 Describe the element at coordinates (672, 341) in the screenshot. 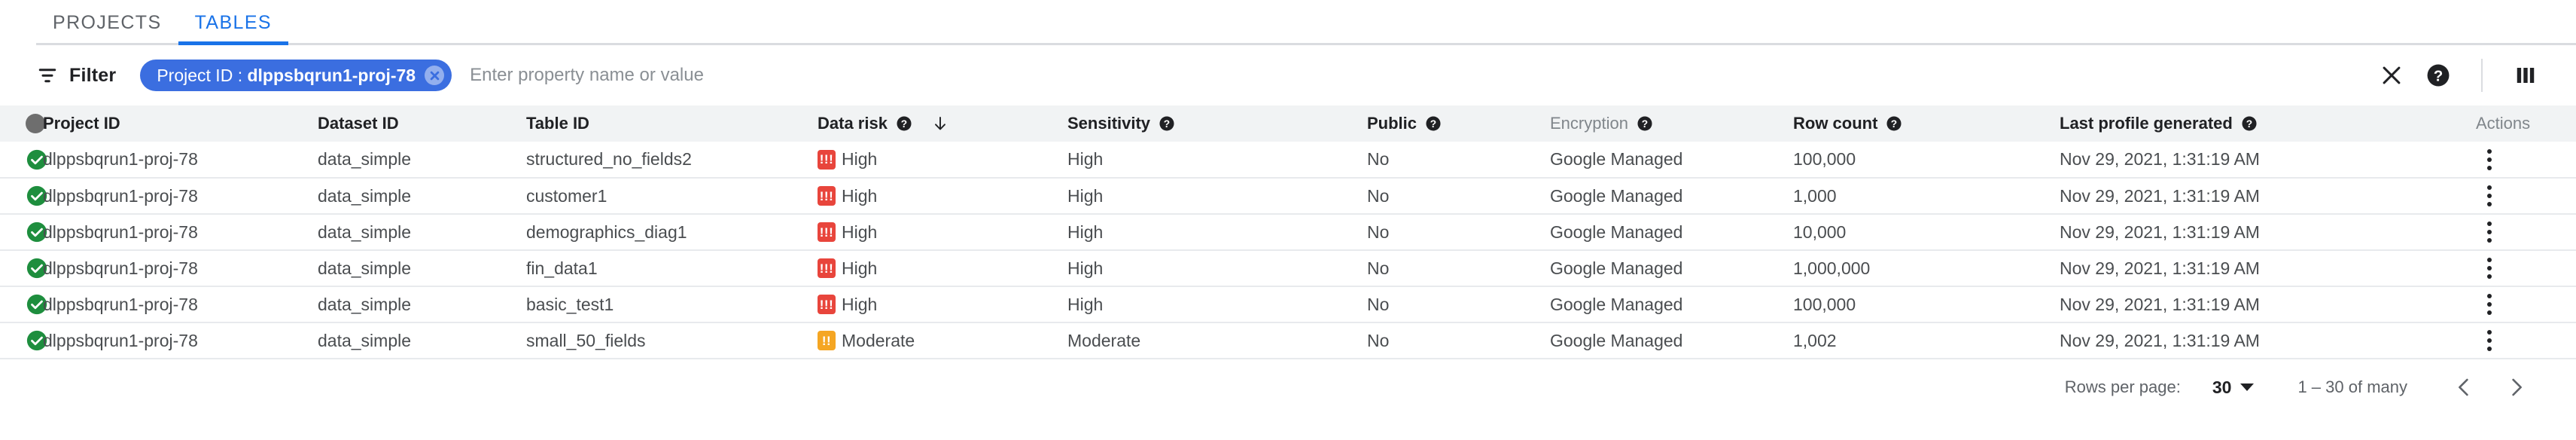

I see `cell-table-id: small_50_fields` at that location.